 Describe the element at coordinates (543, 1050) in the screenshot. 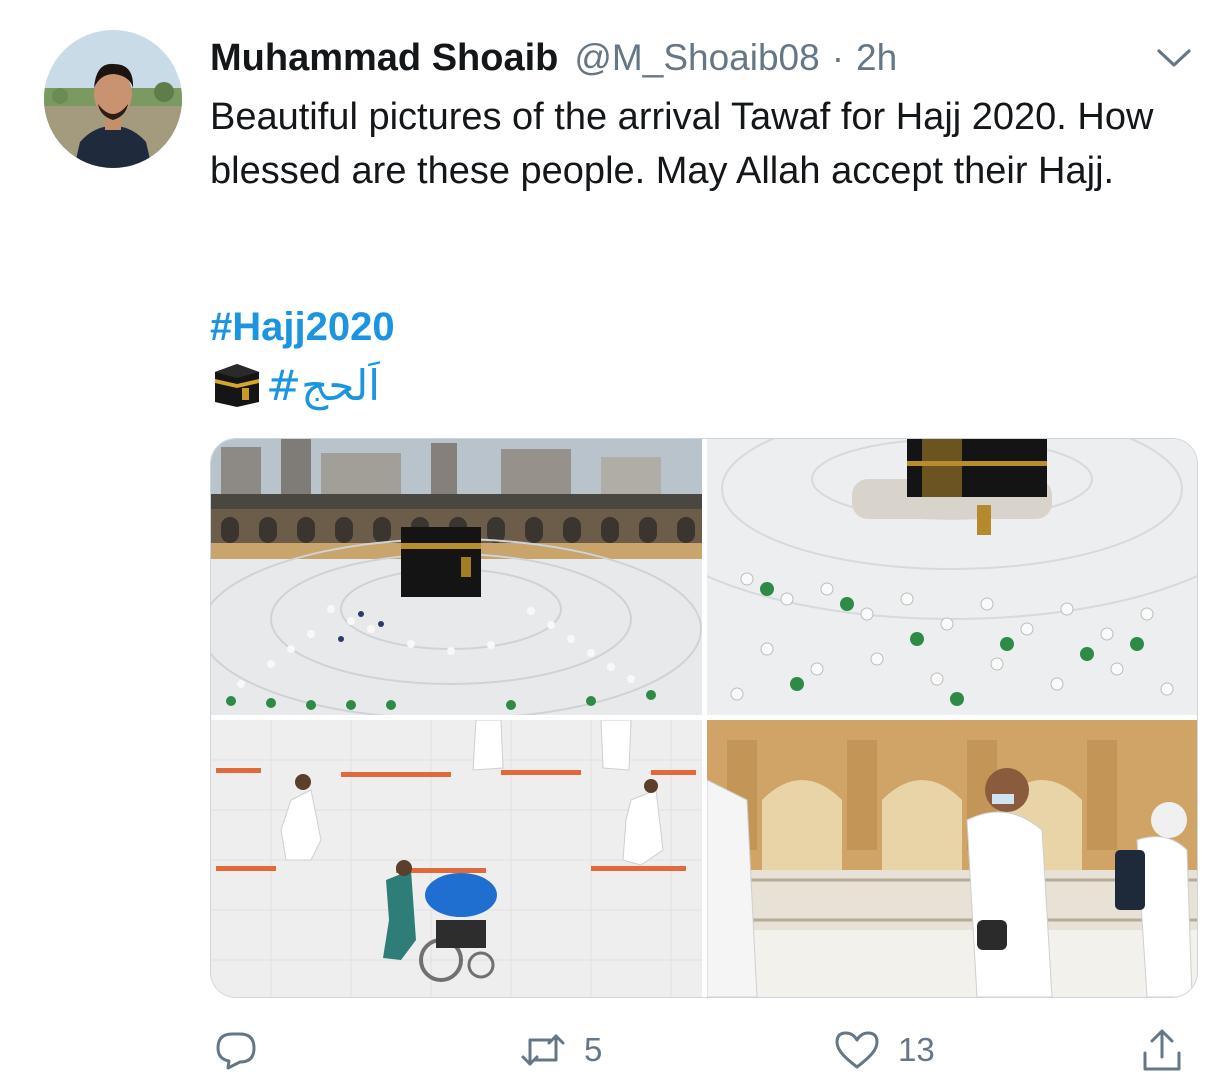

I see `retweet-icon` at that location.